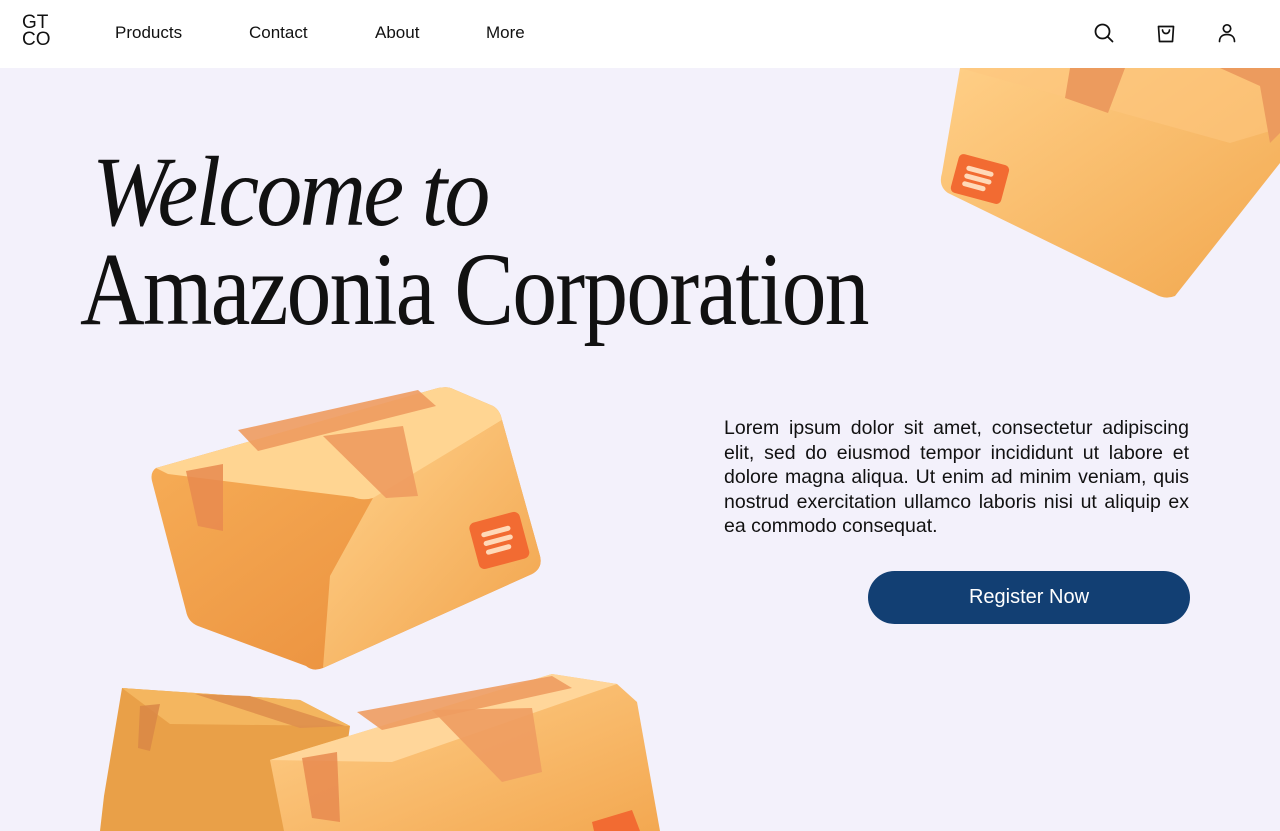  Describe the element at coordinates (640, 34) in the screenshot. I see `top-navigation-bar: GT CO Products Contact About More` at that location.